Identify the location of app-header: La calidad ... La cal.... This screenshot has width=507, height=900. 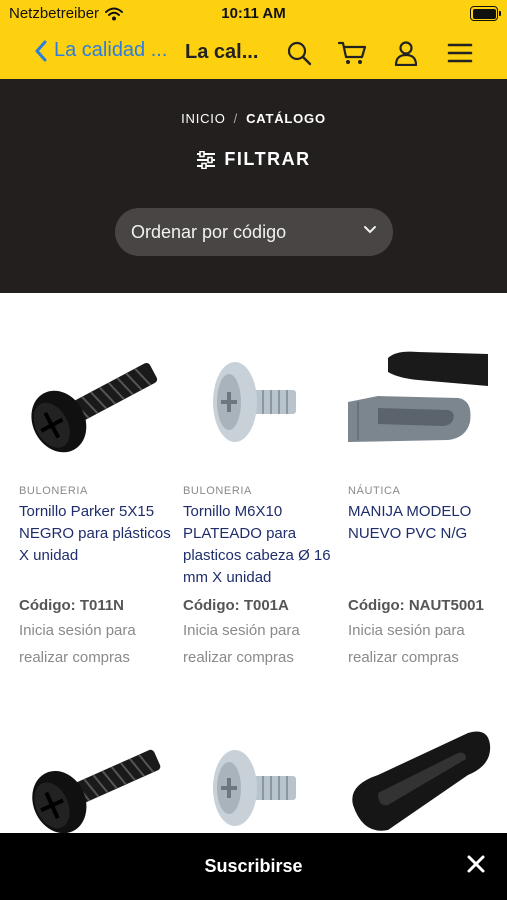
(253, 53).